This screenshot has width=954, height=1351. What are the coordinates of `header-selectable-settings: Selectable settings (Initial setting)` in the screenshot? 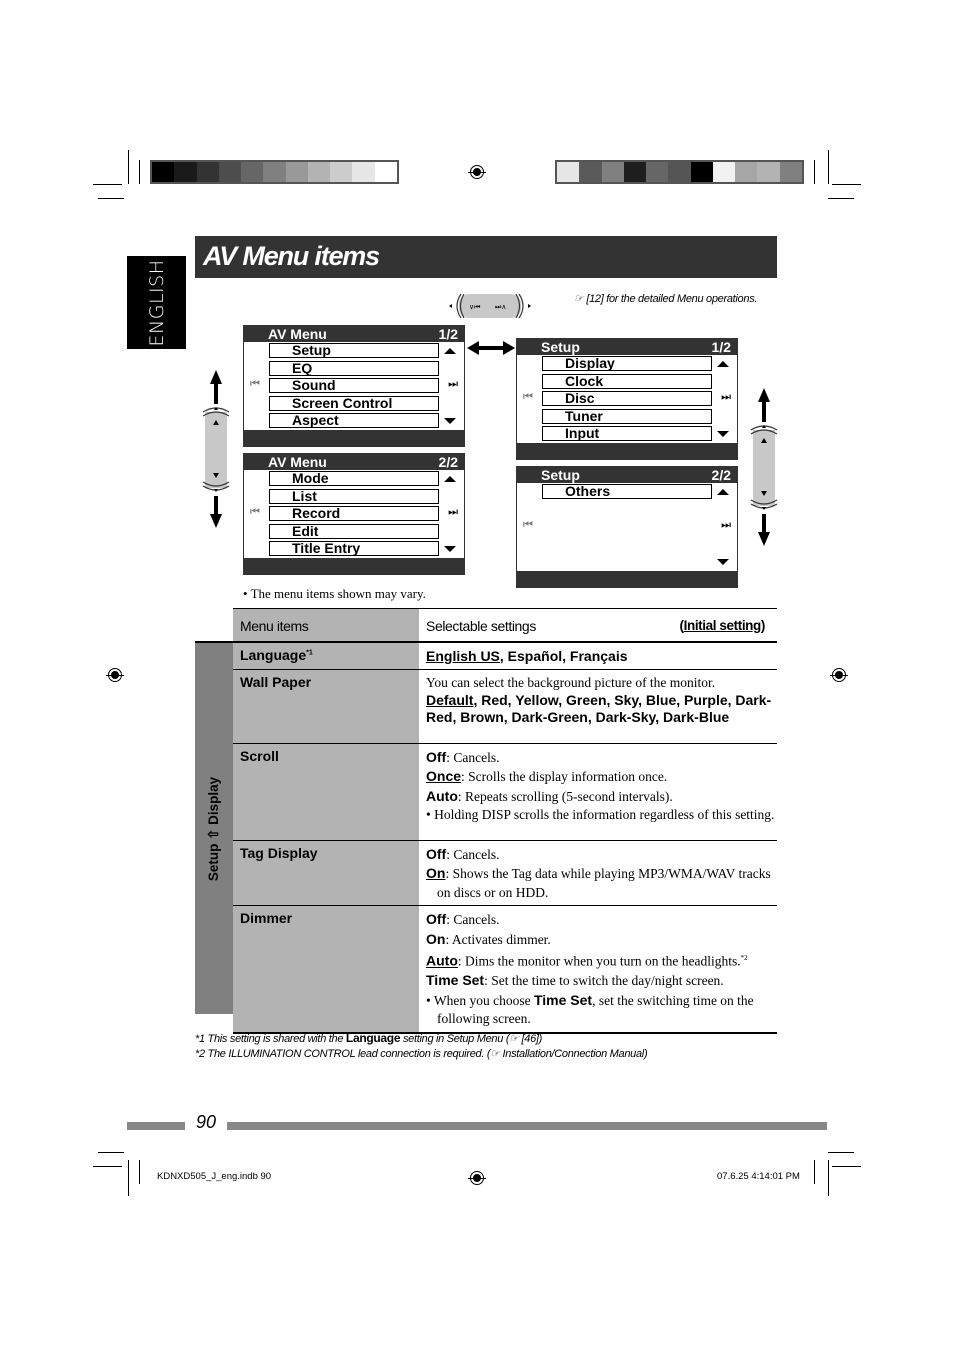 It's located at (598, 625).